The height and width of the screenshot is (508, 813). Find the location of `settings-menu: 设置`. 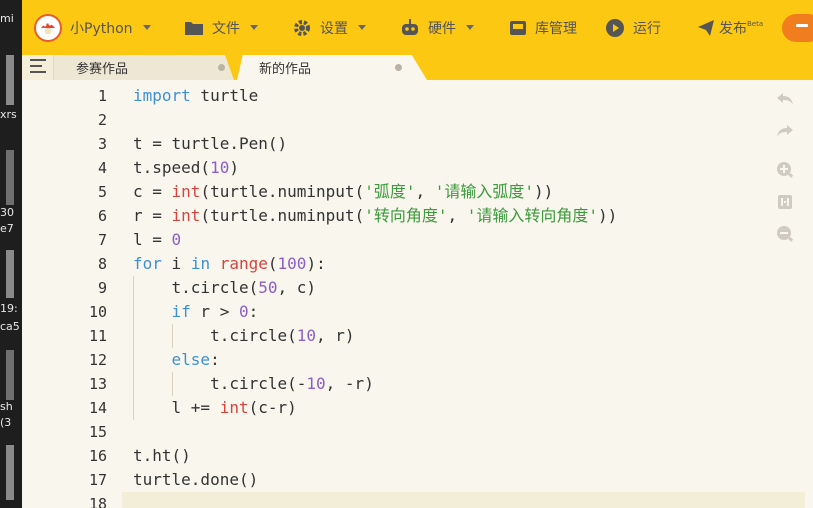

settings-menu: 设置 is located at coordinates (329, 27).